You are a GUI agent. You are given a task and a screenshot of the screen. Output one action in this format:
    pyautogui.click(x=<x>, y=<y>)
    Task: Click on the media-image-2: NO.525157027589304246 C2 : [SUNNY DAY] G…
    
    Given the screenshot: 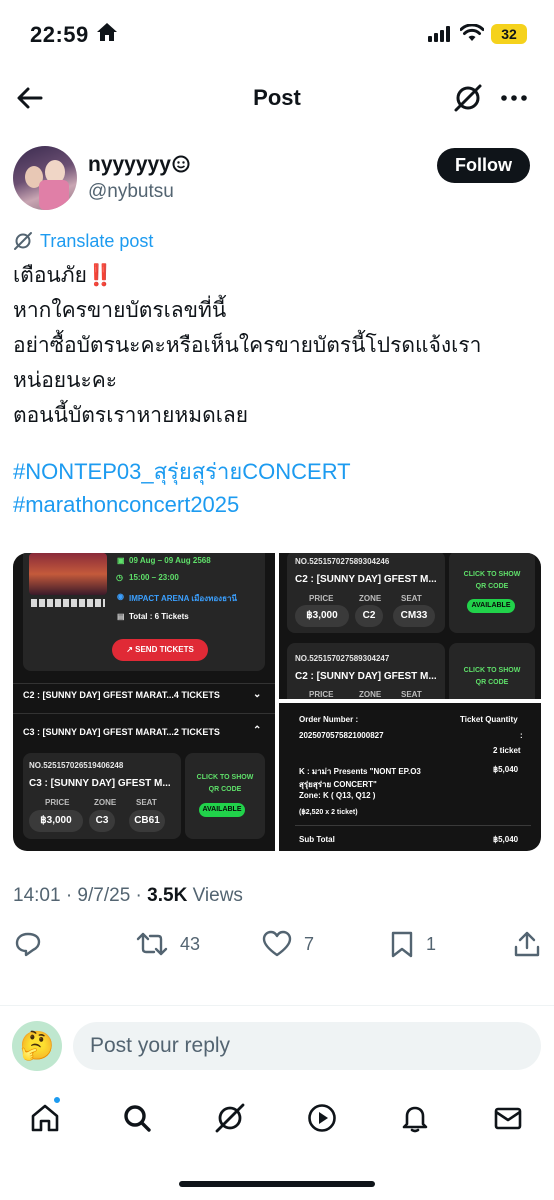 What is the action you would take?
    pyautogui.click(x=410, y=626)
    